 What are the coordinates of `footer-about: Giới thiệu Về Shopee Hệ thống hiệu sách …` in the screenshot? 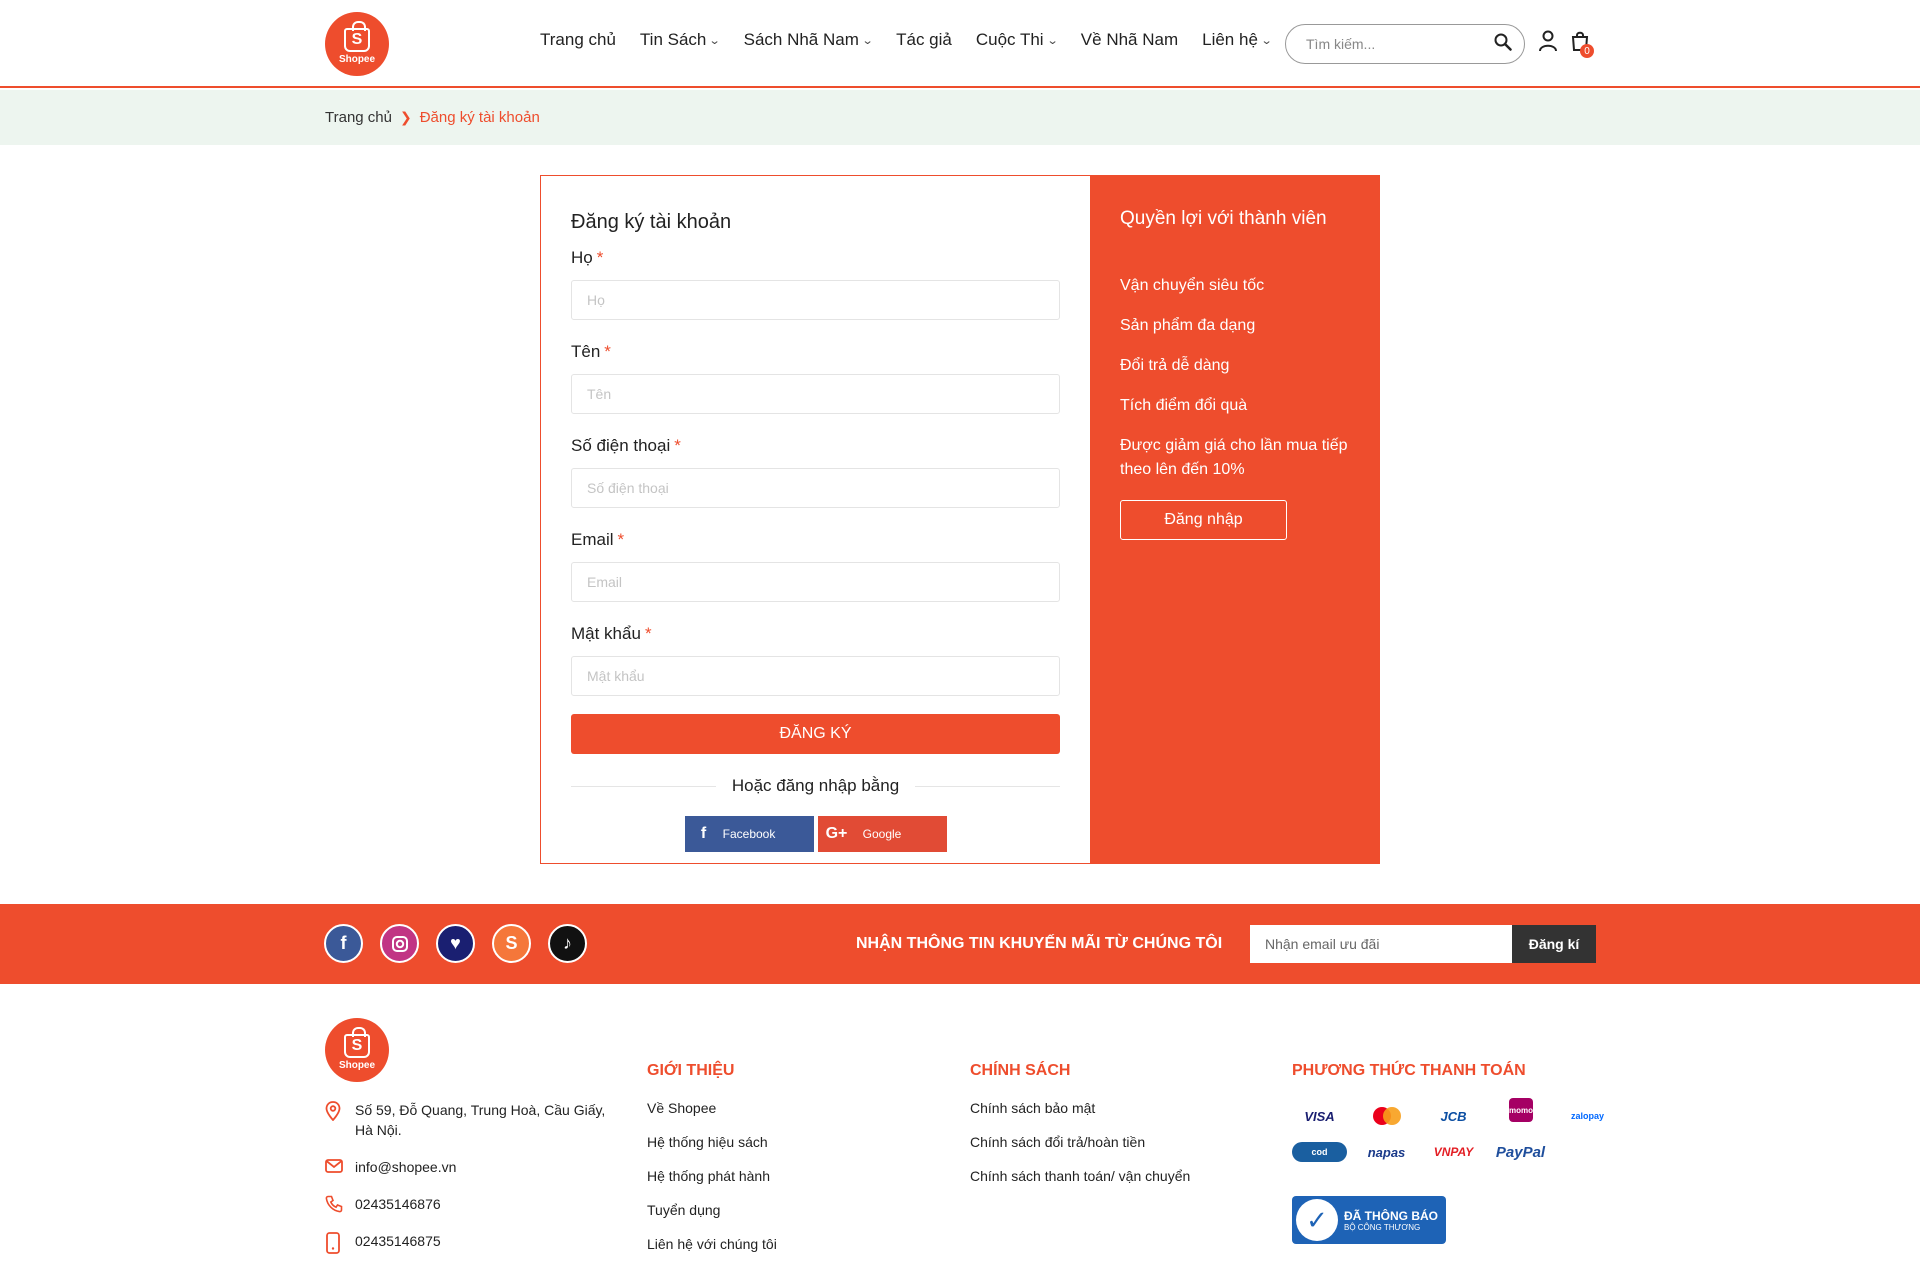 It's located at (712, 1166).